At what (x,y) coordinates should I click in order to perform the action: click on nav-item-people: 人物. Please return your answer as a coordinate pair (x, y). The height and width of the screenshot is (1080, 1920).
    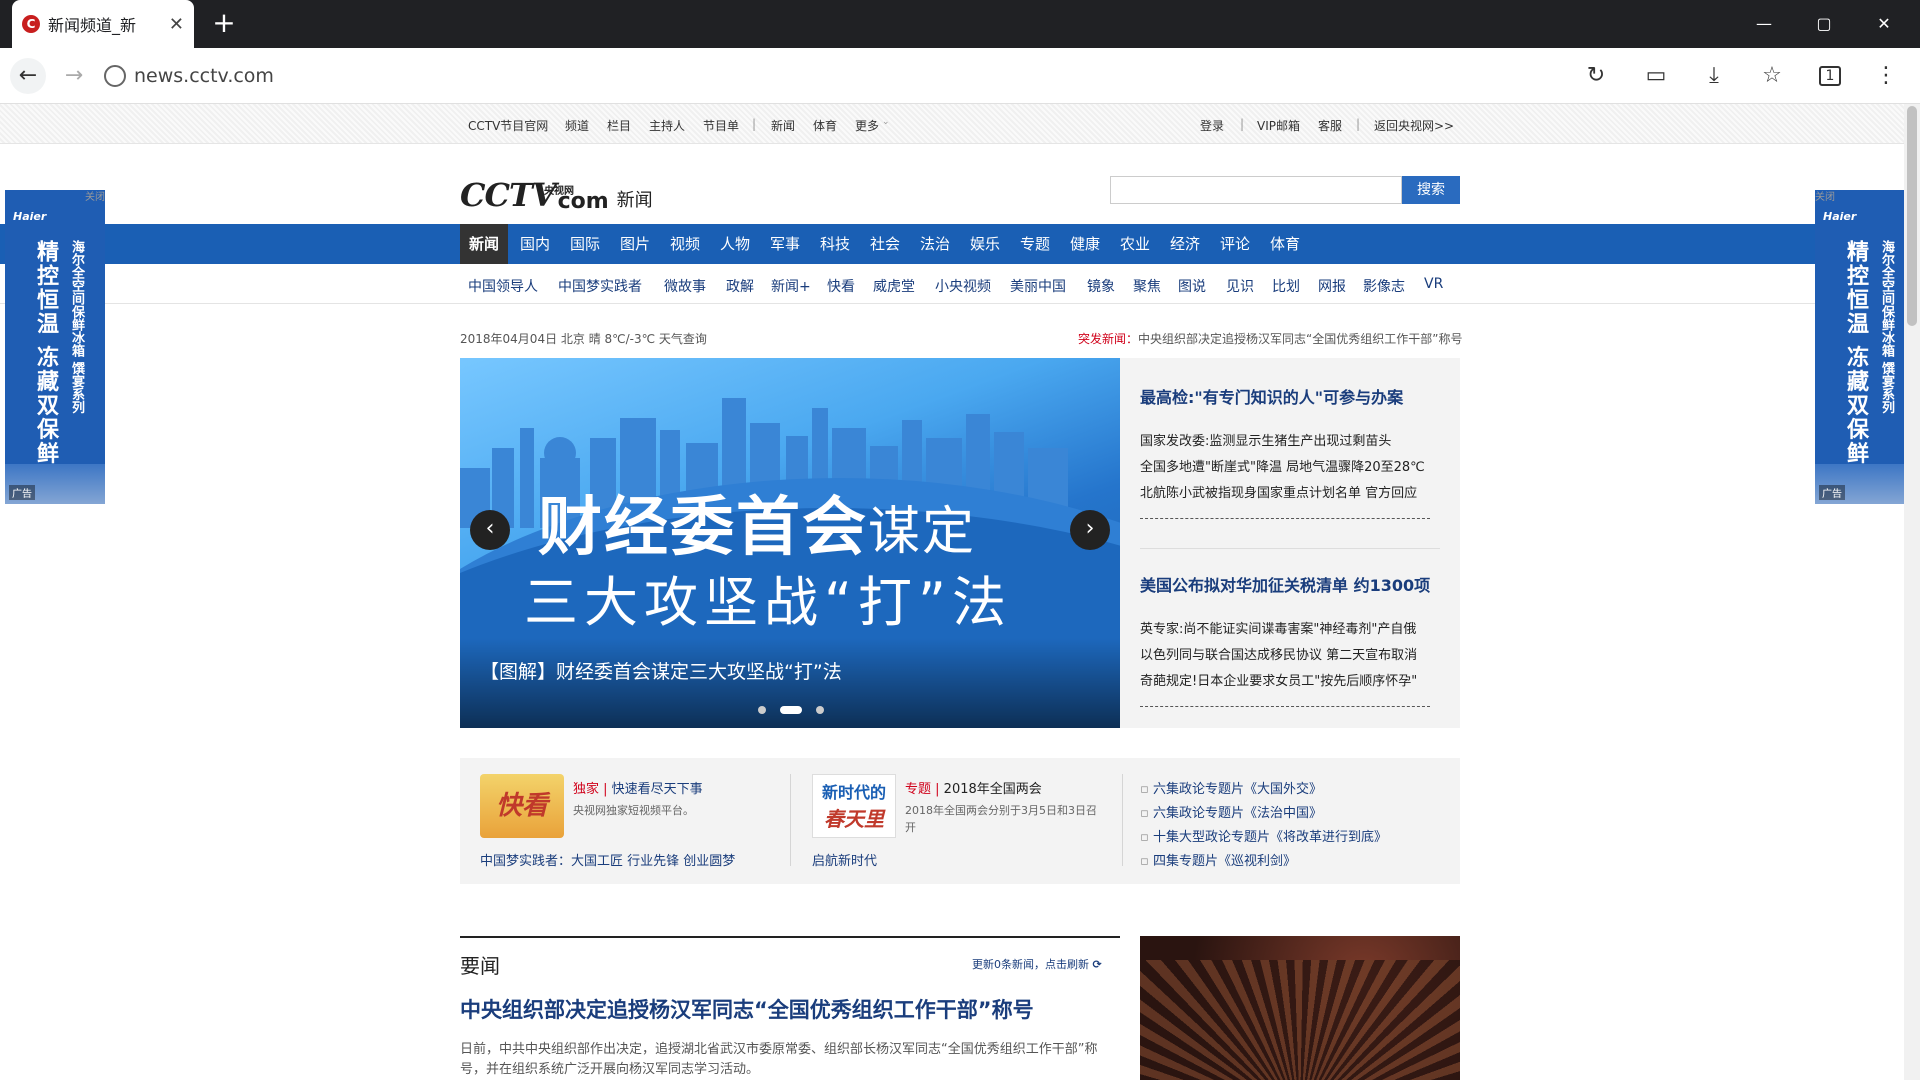
    Looking at the image, I should click on (735, 244).